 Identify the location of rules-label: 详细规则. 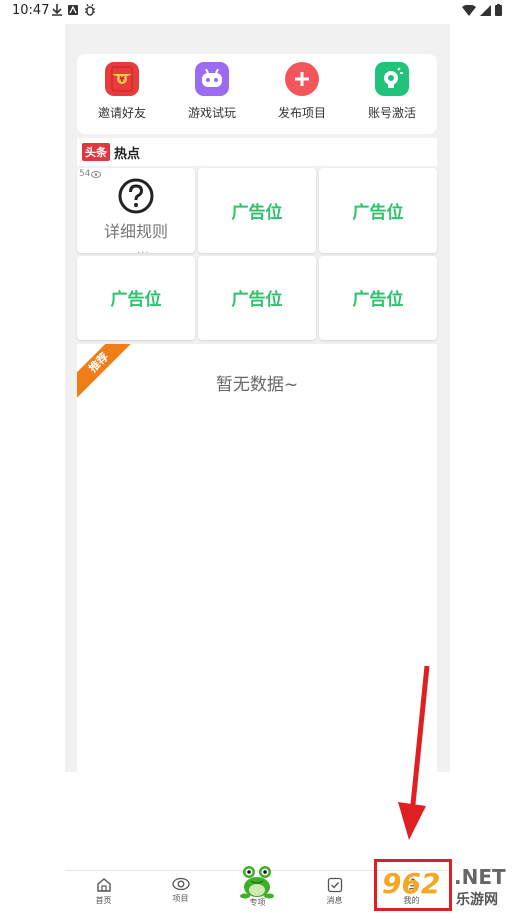
(135, 232).